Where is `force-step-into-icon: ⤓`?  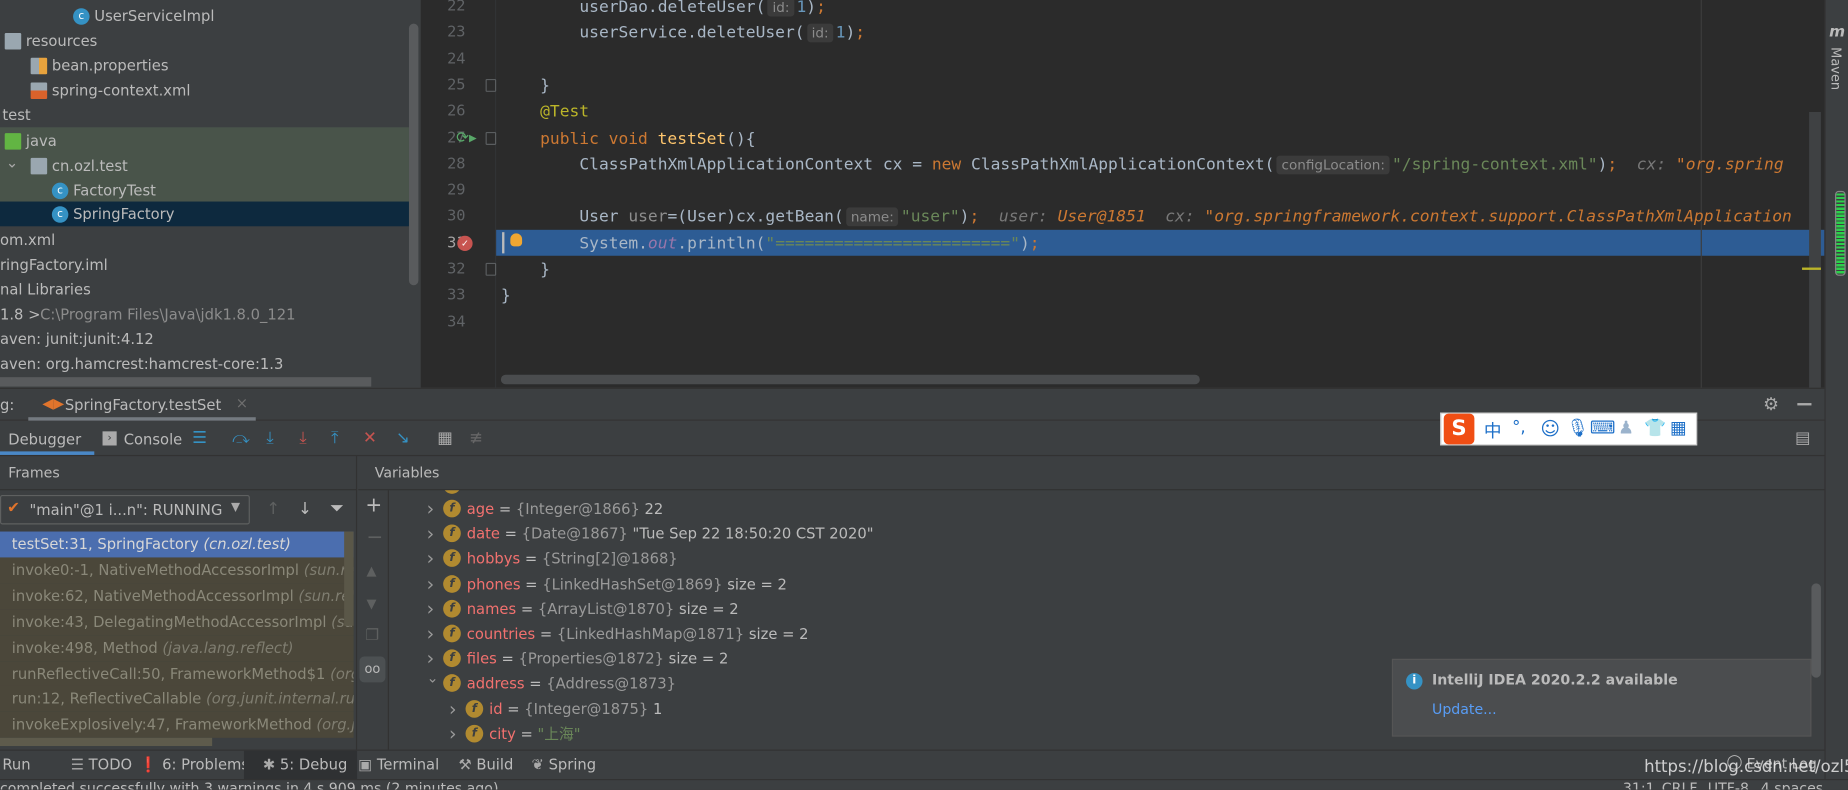
force-step-into-icon: ⤓ is located at coordinates (302, 438).